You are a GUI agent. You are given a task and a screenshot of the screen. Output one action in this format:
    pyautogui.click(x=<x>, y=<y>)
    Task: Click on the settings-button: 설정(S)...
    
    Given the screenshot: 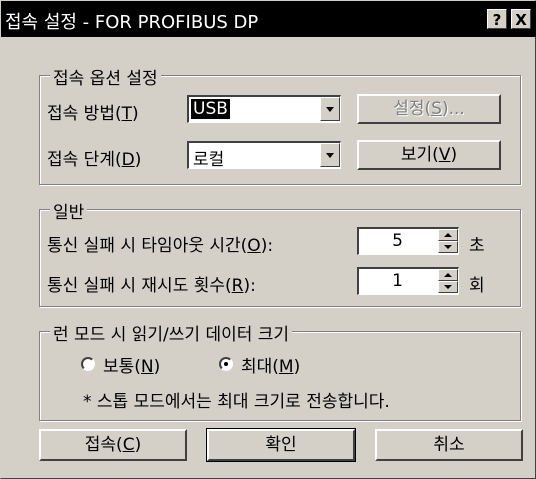 What is the action you would take?
    pyautogui.click(x=429, y=109)
    